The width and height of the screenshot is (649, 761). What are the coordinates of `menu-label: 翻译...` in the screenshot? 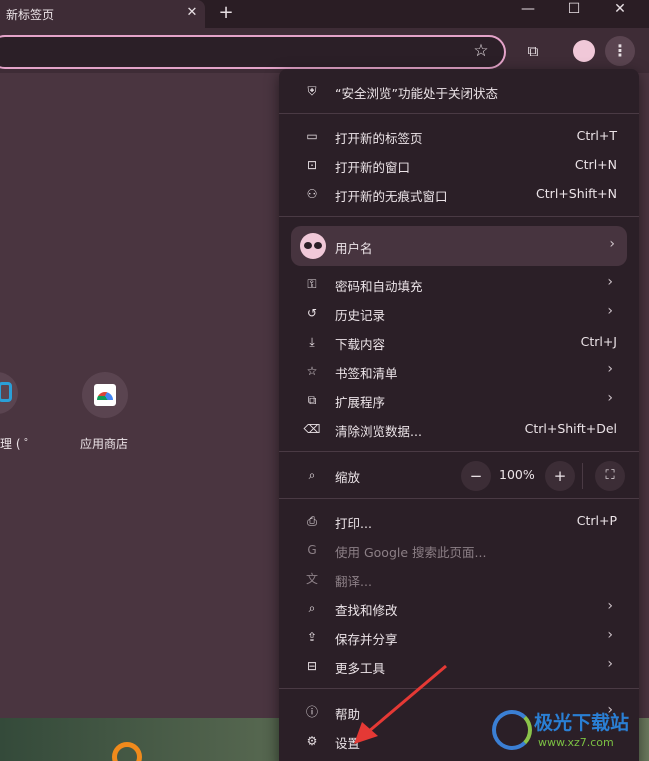 It's located at (353, 581).